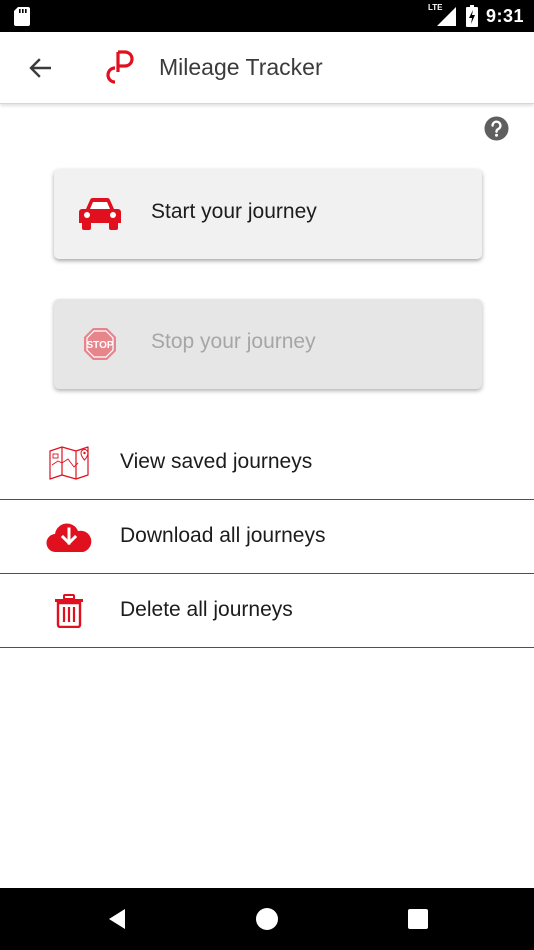  I want to click on arrow-back-icon, so click(40, 68).